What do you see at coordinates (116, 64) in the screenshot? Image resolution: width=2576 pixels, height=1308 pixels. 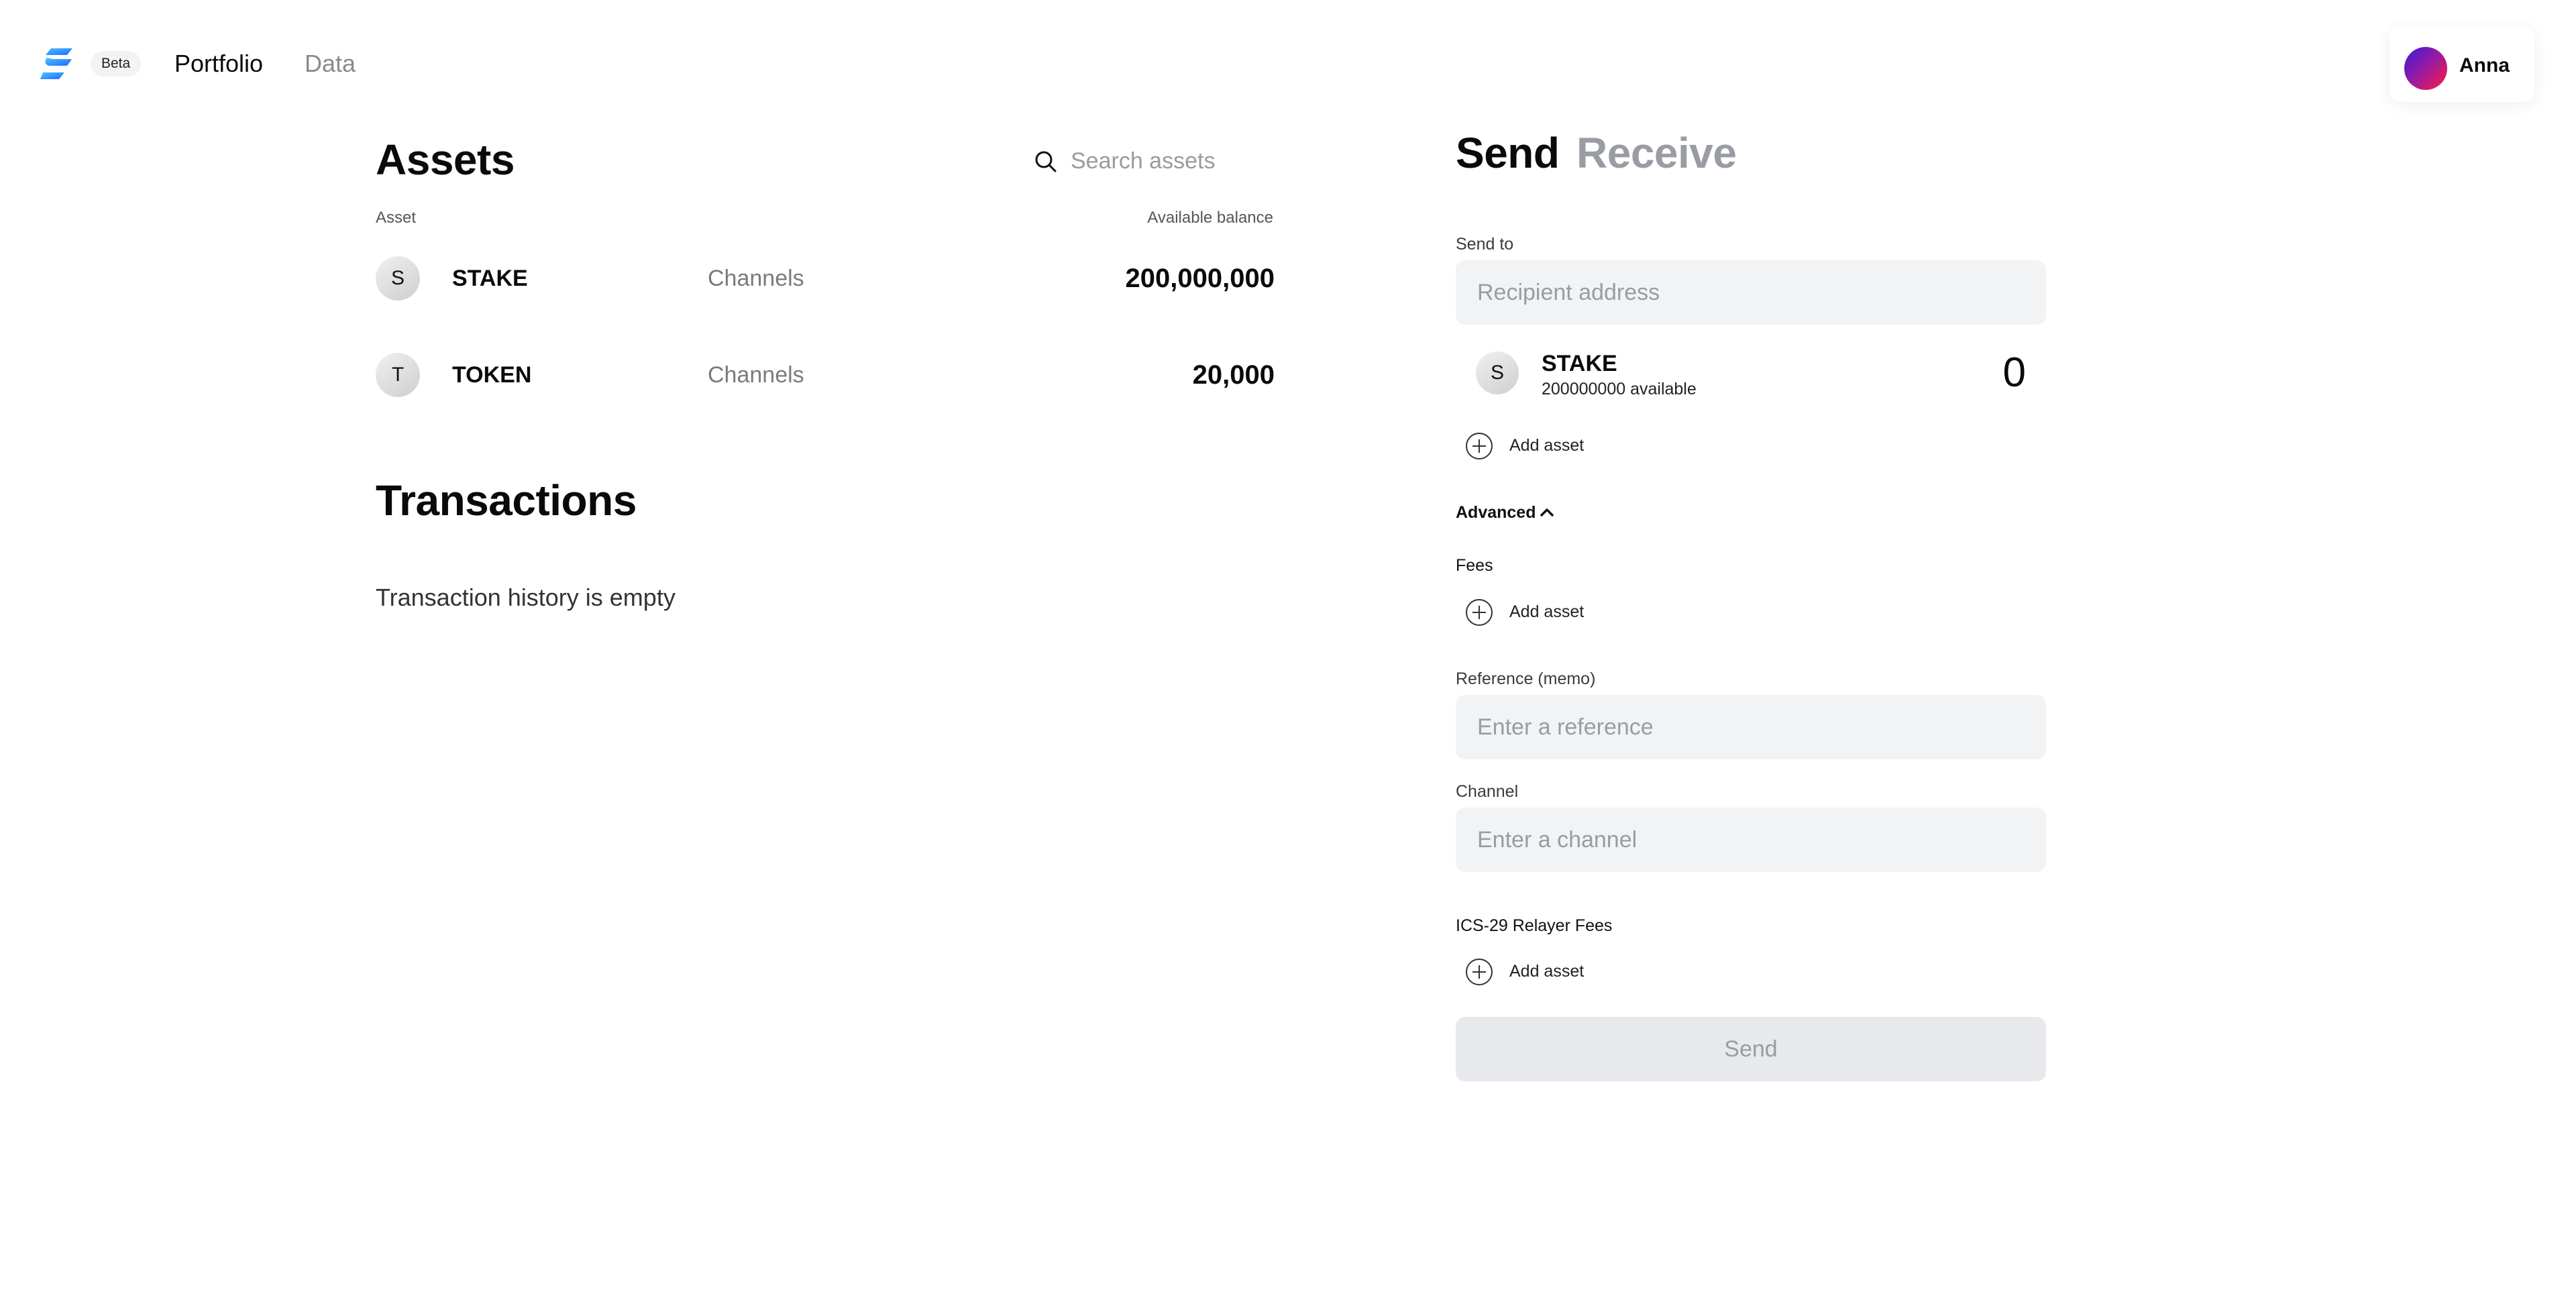 I see `beta-badge: Beta` at bounding box center [116, 64].